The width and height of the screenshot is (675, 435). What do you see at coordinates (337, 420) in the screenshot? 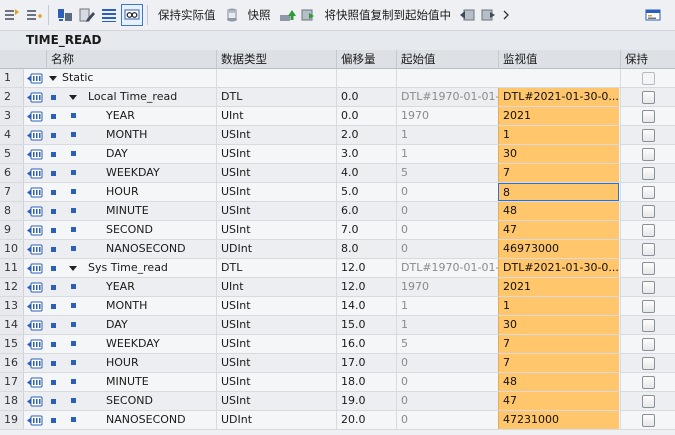
I see `table-row: 19 NANOSECOND UDInt 20.0 0 47231000` at bounding box center [337, 420].